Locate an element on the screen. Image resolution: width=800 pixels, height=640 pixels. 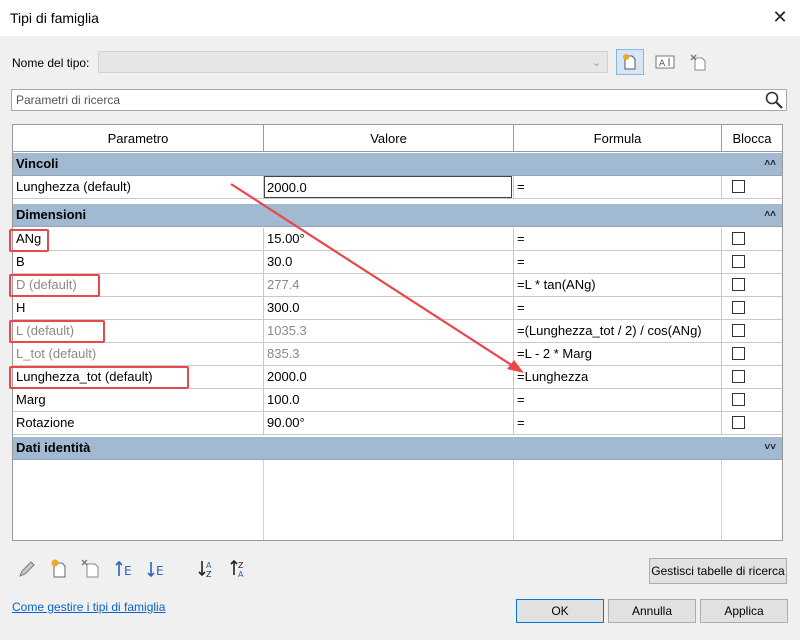
manage-lookup-tables-button: Gestisci tabelle di ricerca is located at coordinates (718, 571).